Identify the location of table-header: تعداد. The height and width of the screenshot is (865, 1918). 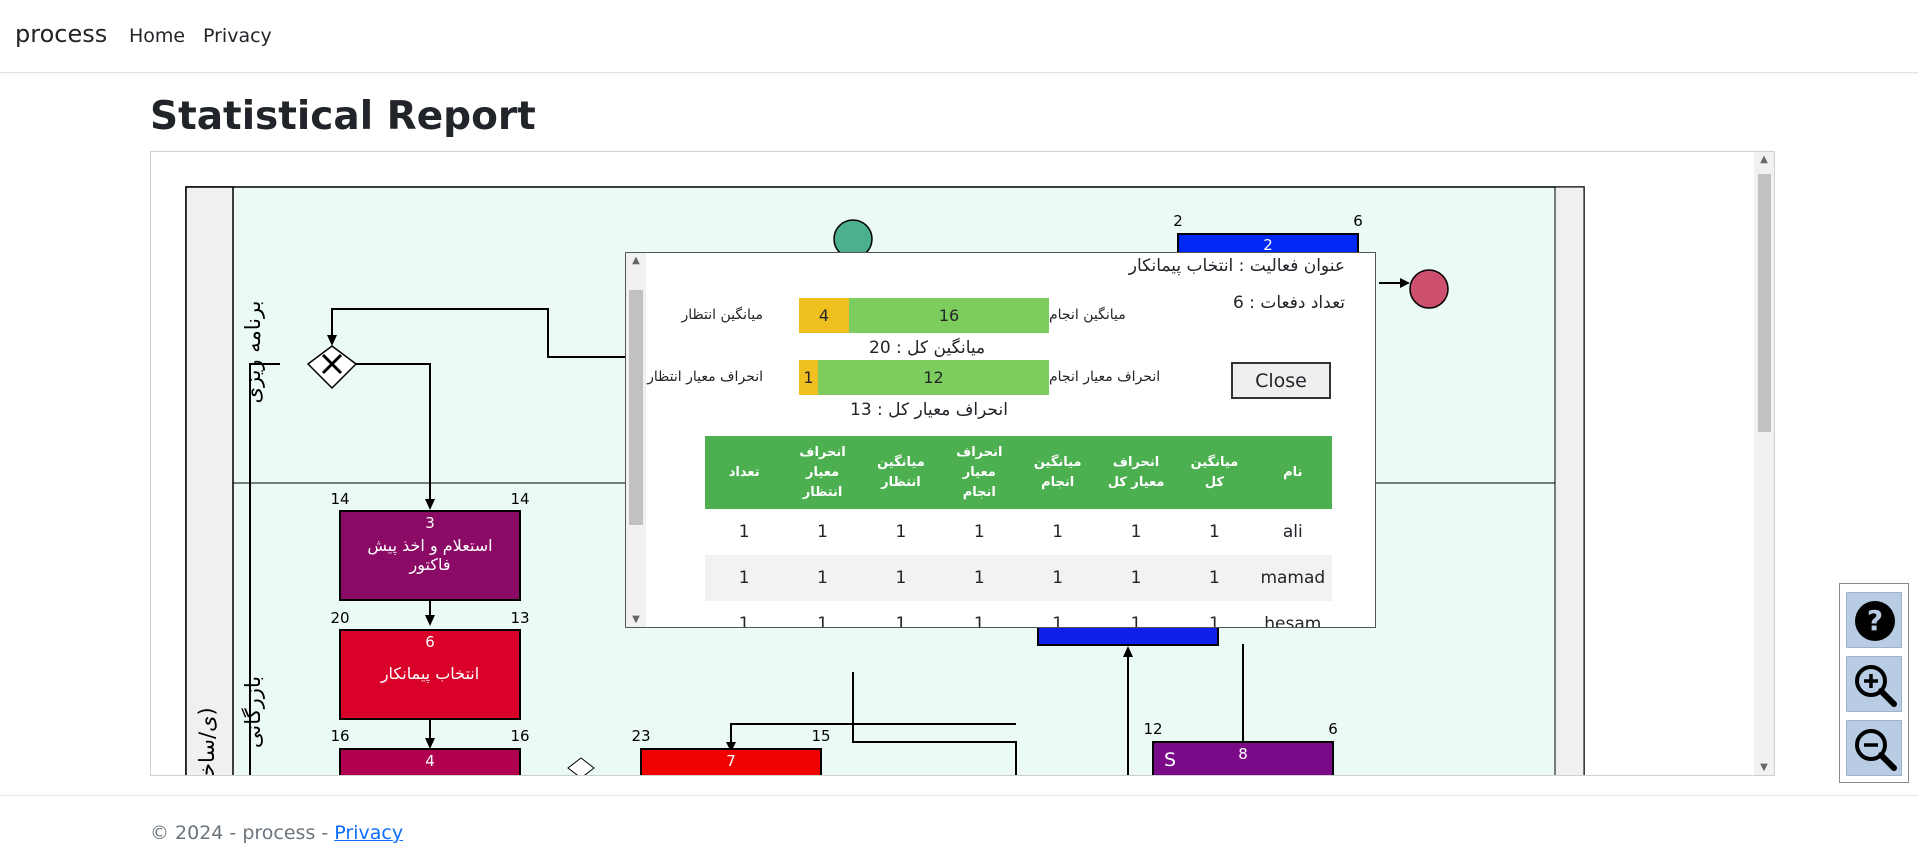
(744, 472).